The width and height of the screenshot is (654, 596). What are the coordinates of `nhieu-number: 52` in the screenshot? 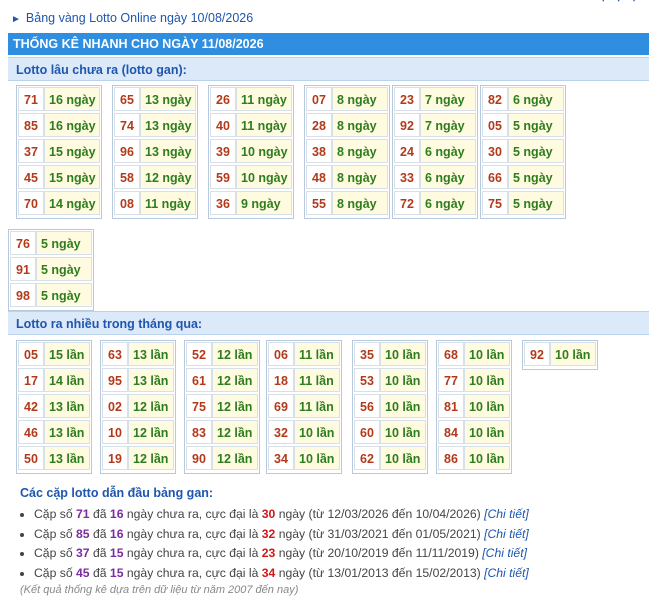 It's located at (199, 354).